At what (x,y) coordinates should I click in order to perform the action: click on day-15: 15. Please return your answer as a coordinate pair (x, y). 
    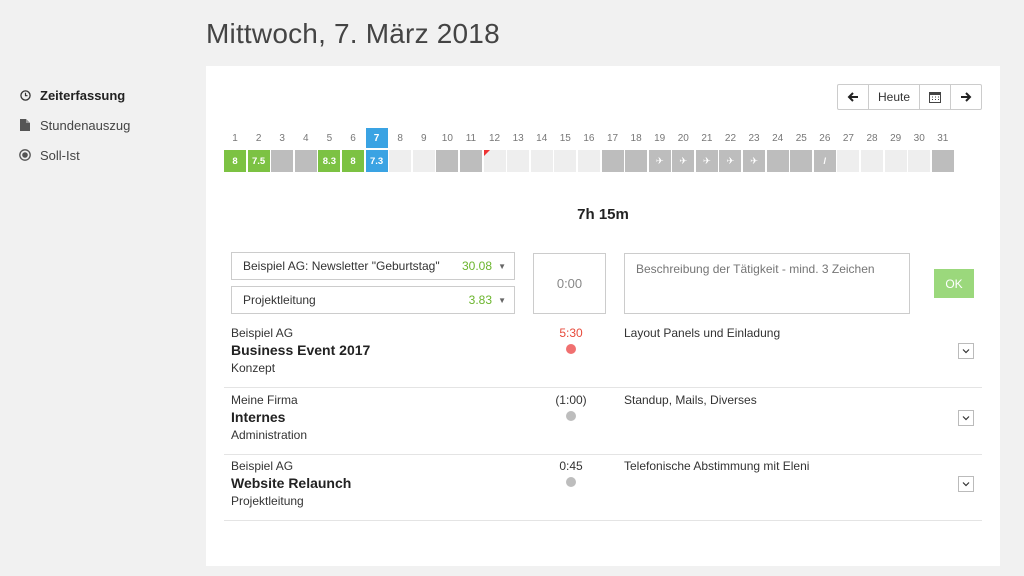
    Looking at the image, I should click on (565, 150).